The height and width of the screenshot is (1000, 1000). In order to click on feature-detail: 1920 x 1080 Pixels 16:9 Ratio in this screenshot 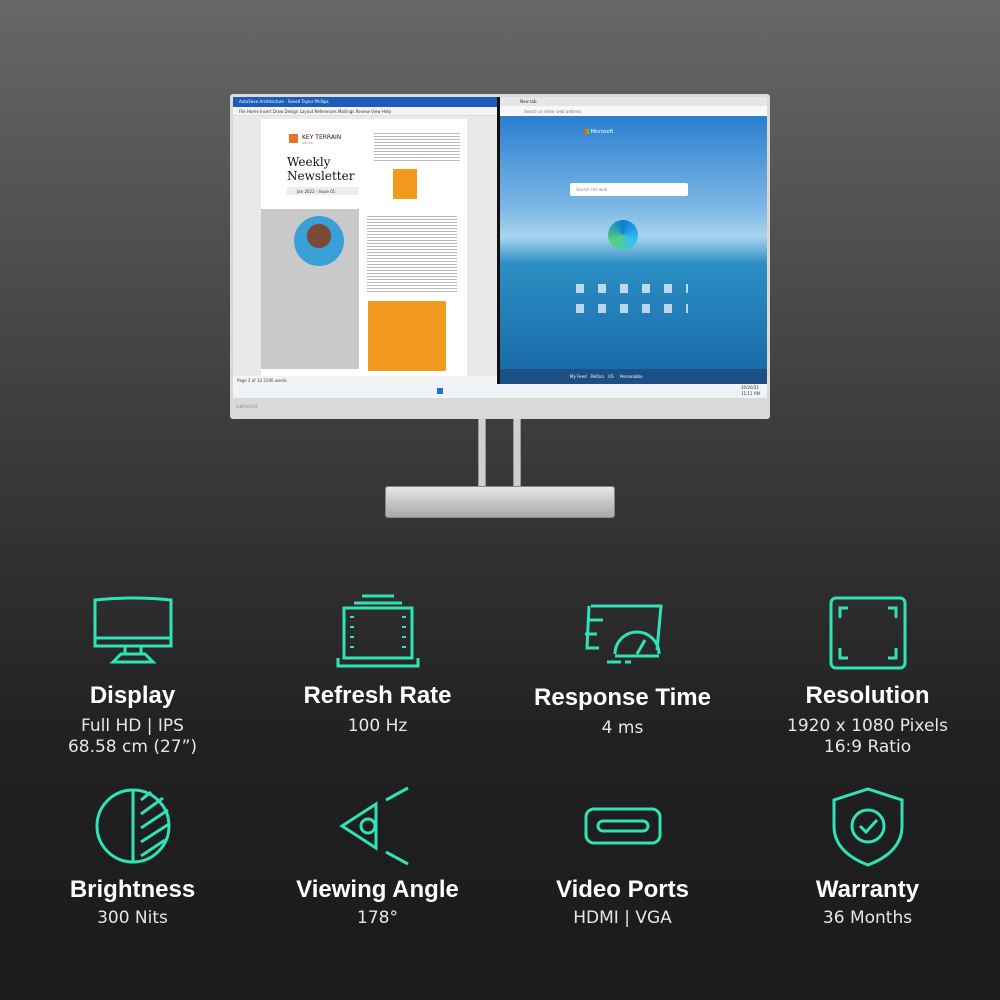, I will do `click(867, 737)`.